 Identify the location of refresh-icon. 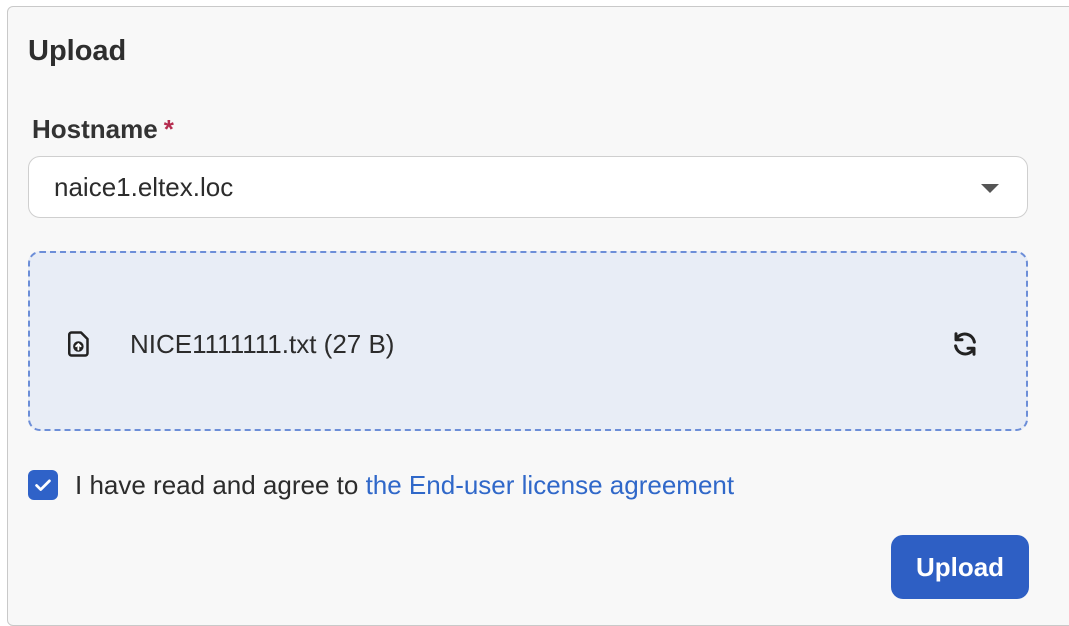
(965, 344).